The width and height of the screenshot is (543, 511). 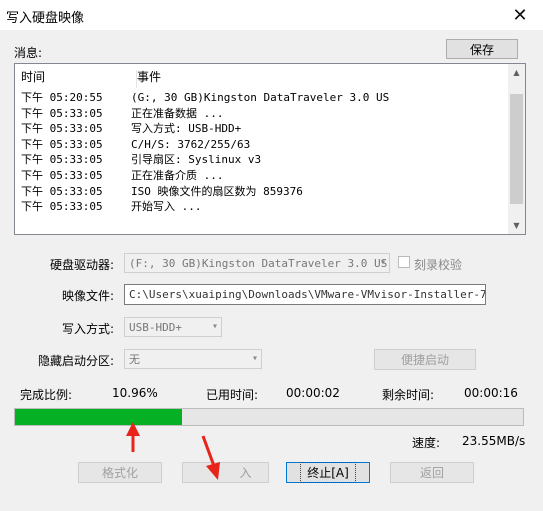 What do you see at coordinates (173, 451) in the screenshot?
I see `annotation-arrows` at bounding box center [173, 451].